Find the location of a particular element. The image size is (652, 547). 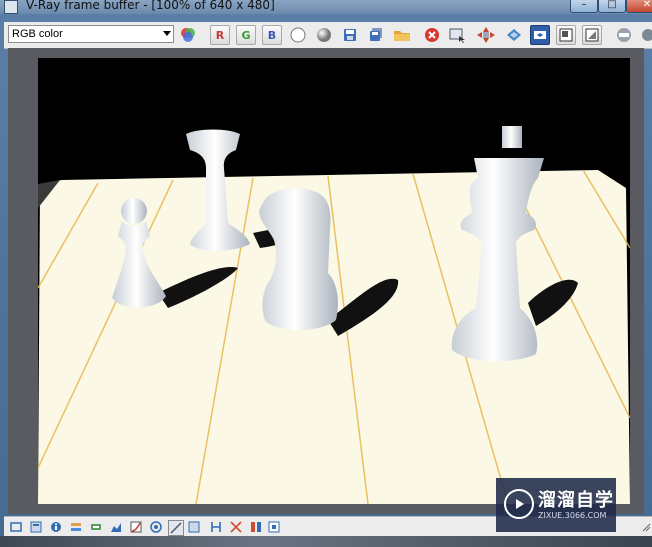

info-icon is located at coordinates (56, 527).